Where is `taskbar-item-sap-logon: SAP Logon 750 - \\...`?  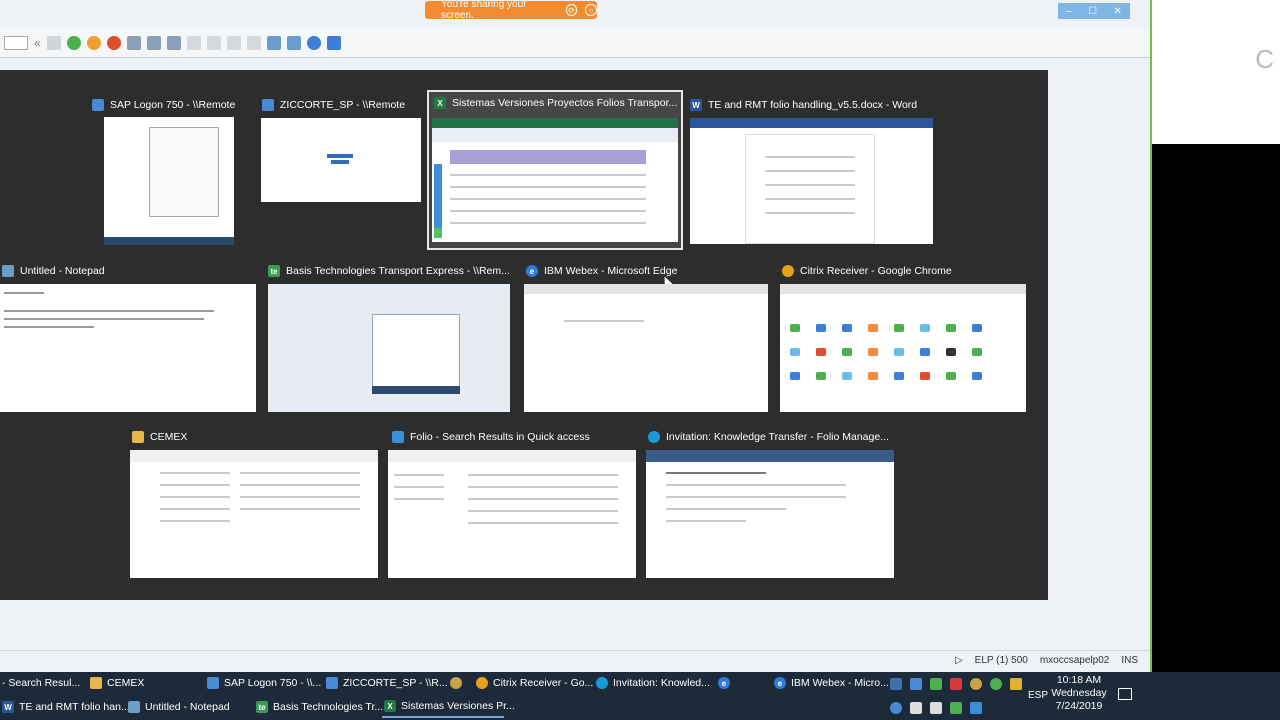 taskbar-item-sap-logon: SAP Logon 750 - \\... is located at coordinates (263, 683).